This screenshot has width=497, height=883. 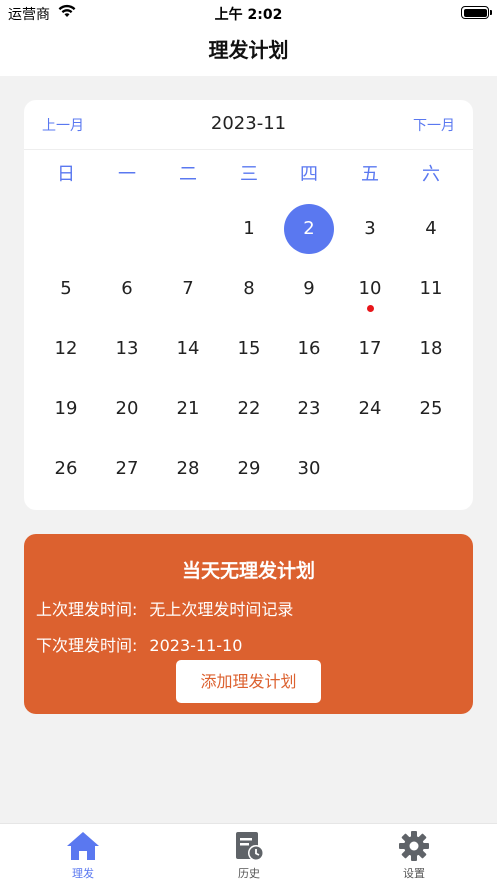 What do you see at coordinates (127, 174) in the screenshot?
I see `weekday-label: 一` at bounding box center [127, 174].